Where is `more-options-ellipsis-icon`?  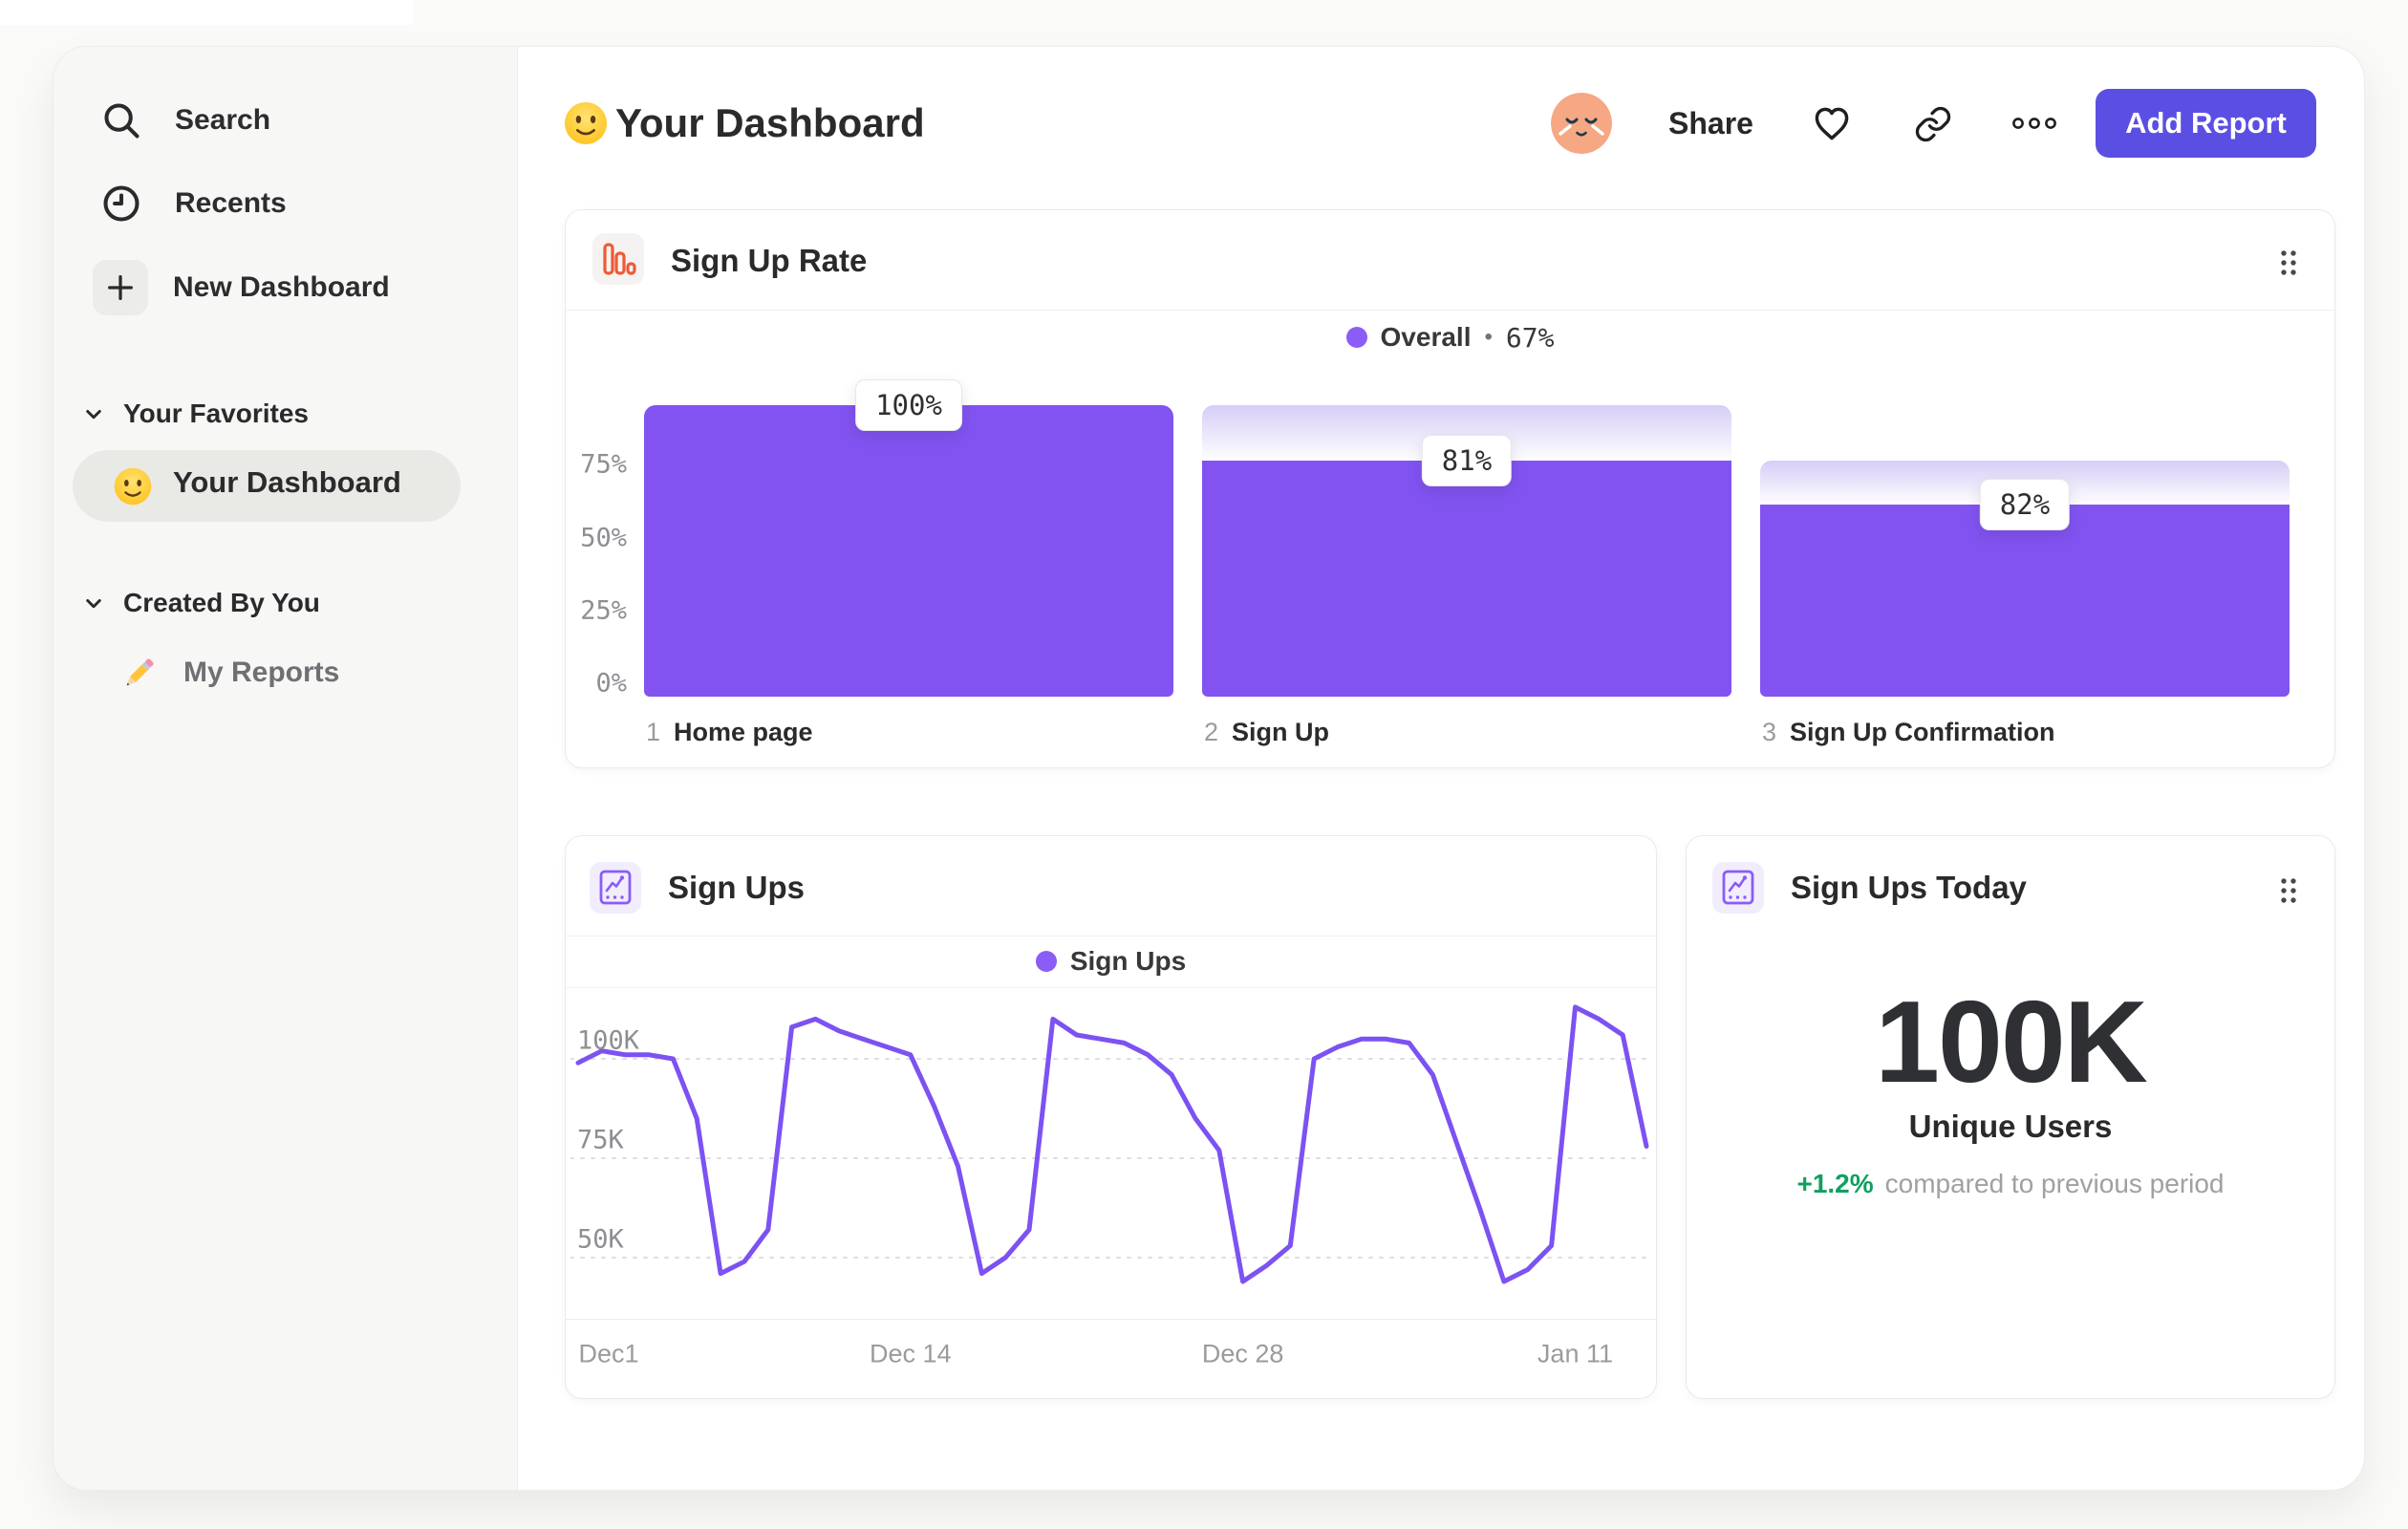
more-options-ellipsis-icon is located at coordinates (2034, 123).